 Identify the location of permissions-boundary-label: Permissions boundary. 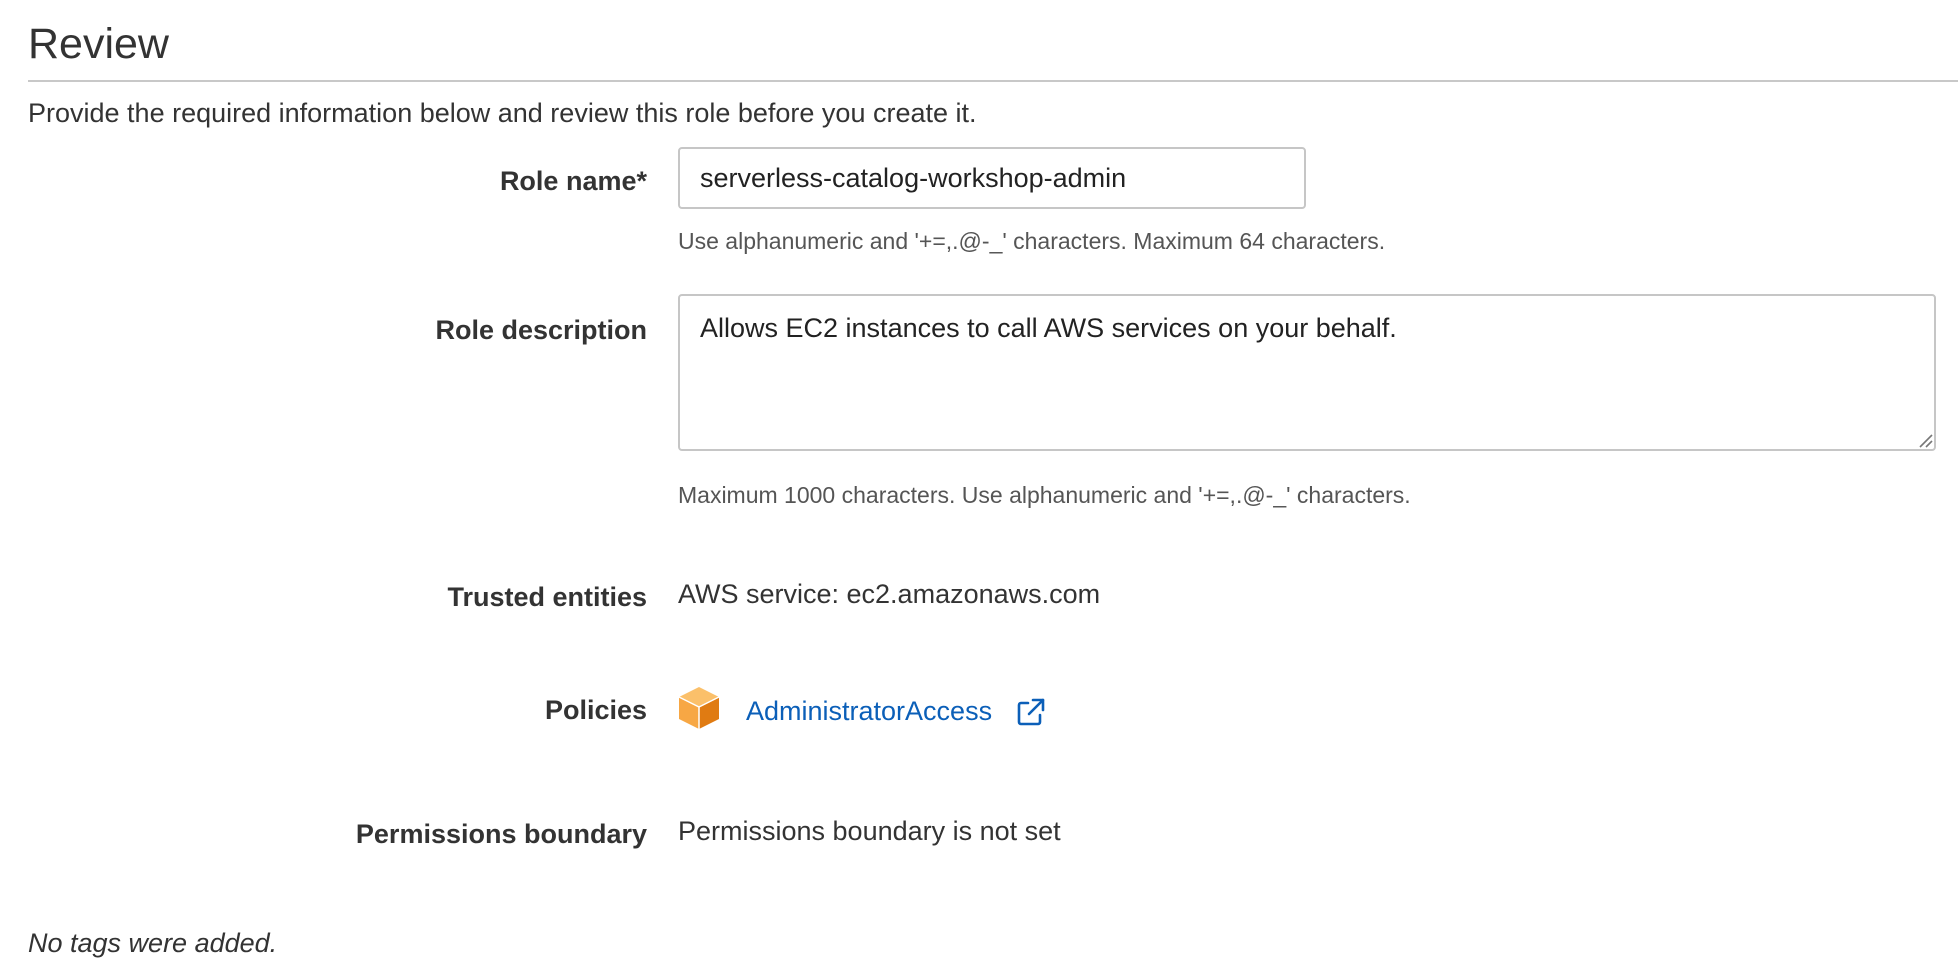
(501, 834).